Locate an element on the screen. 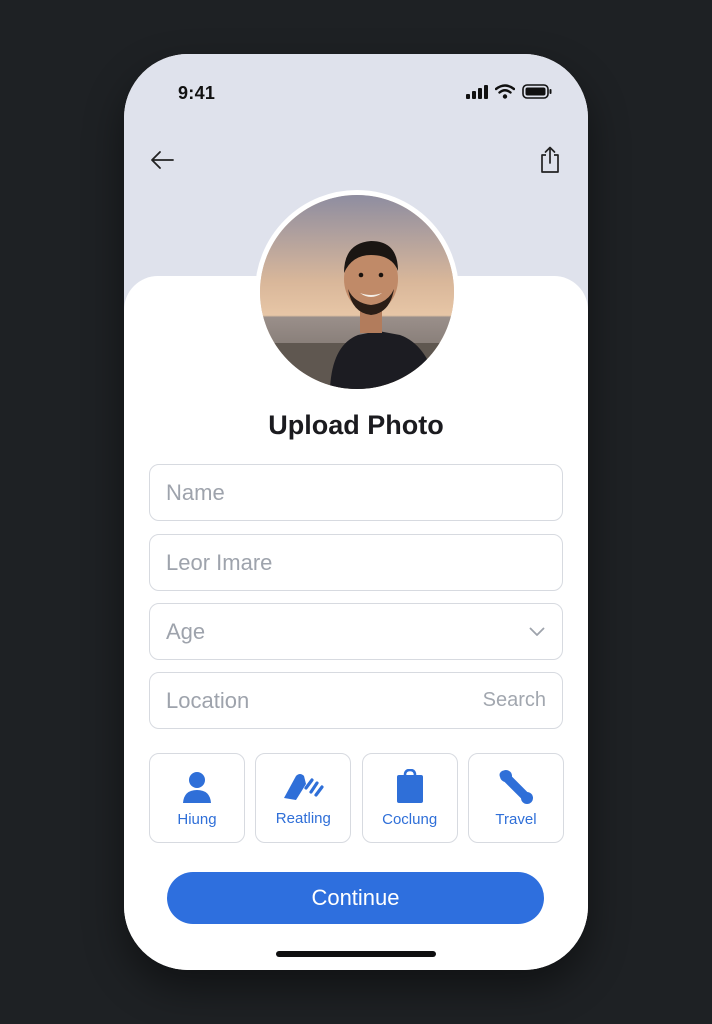  age-input is located at coordinates (346, 631).